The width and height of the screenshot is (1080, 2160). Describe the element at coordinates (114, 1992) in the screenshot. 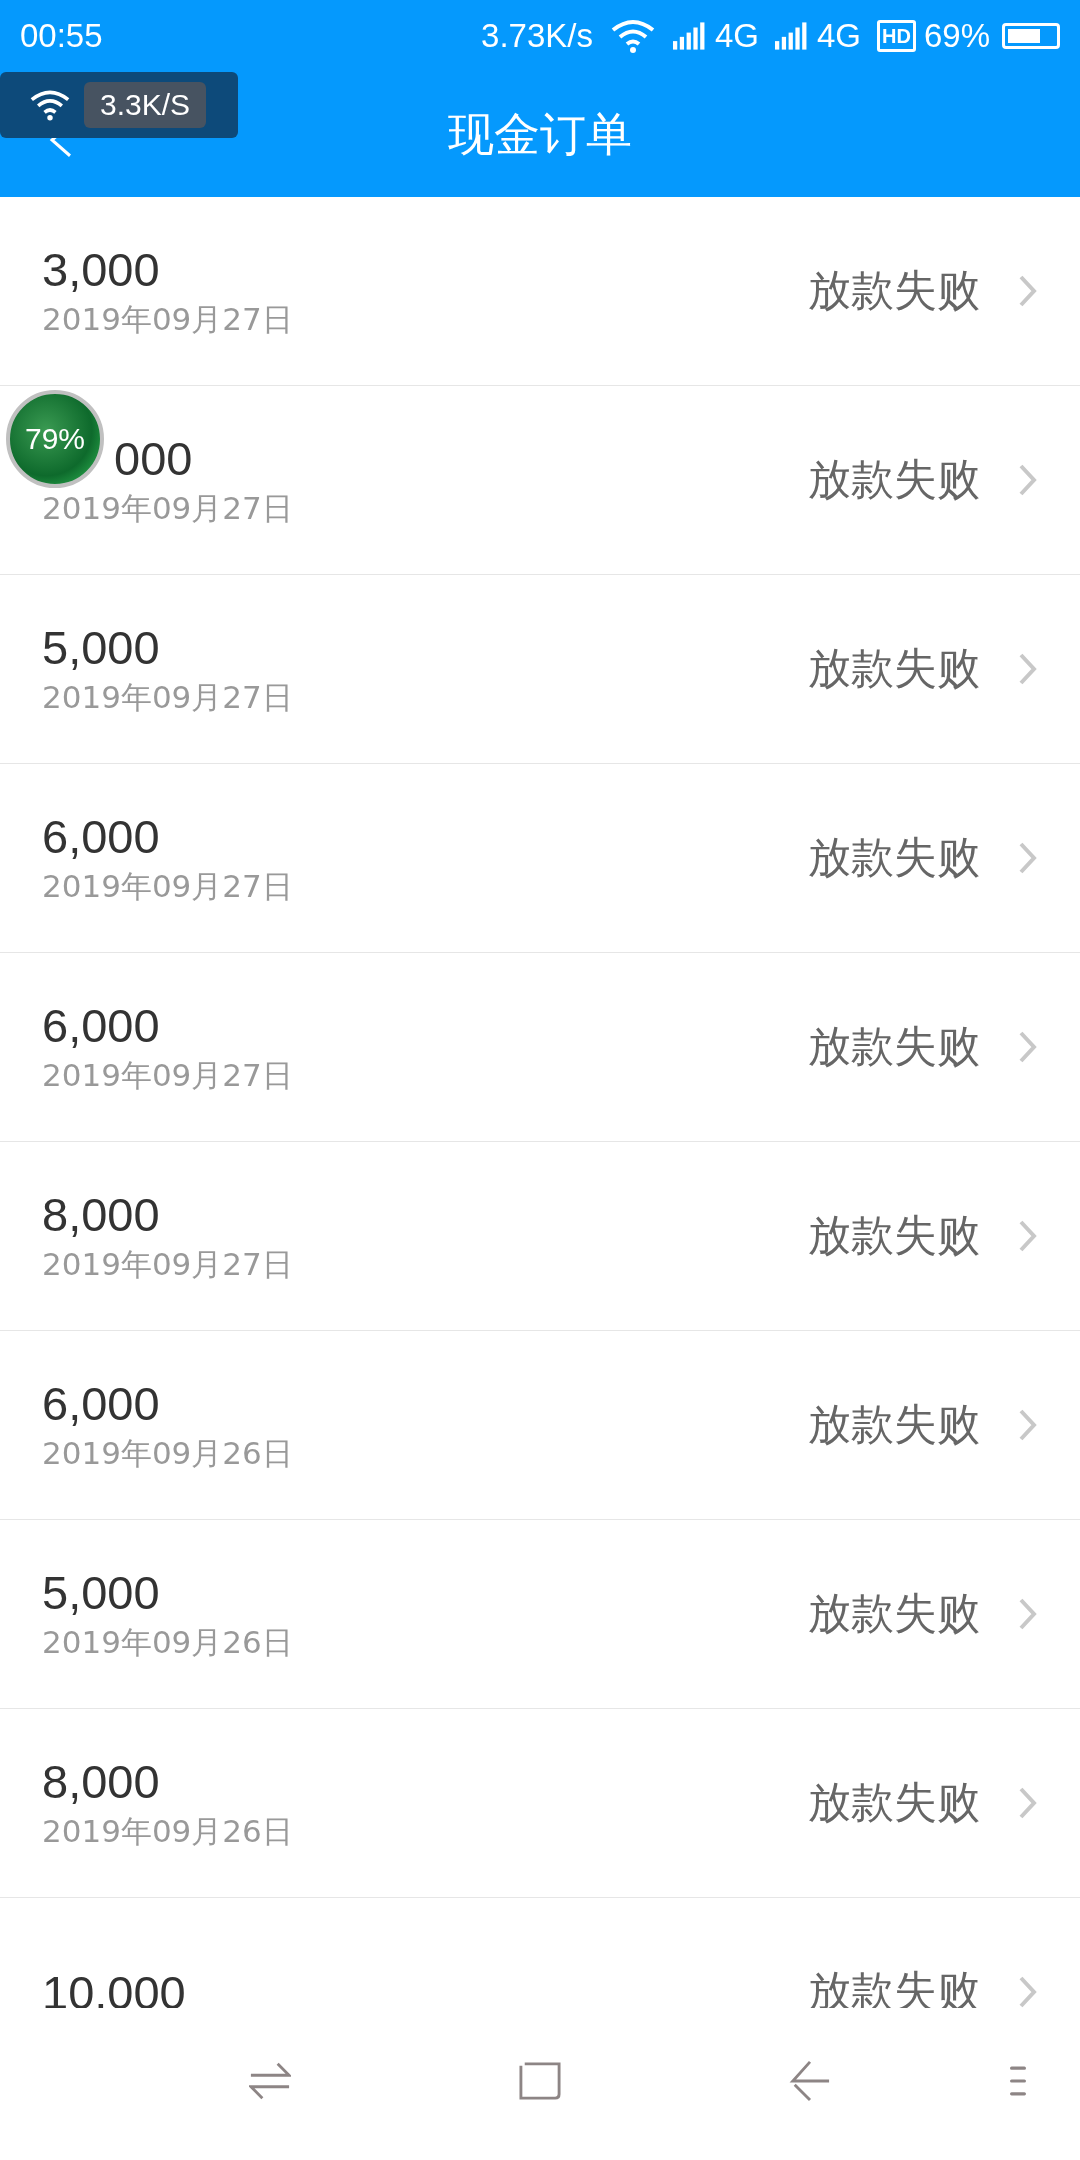

I see `order-amount: 10,000` at that location.